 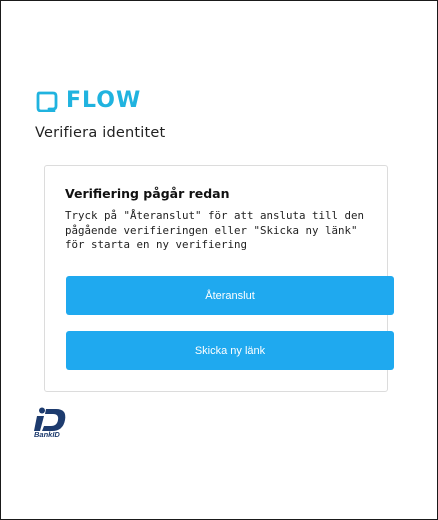 What do you see at coordinates (147, 193) in the screenshot?
I see `card-heading: Verifiering pågår redan` at bounding box center [147, 193].